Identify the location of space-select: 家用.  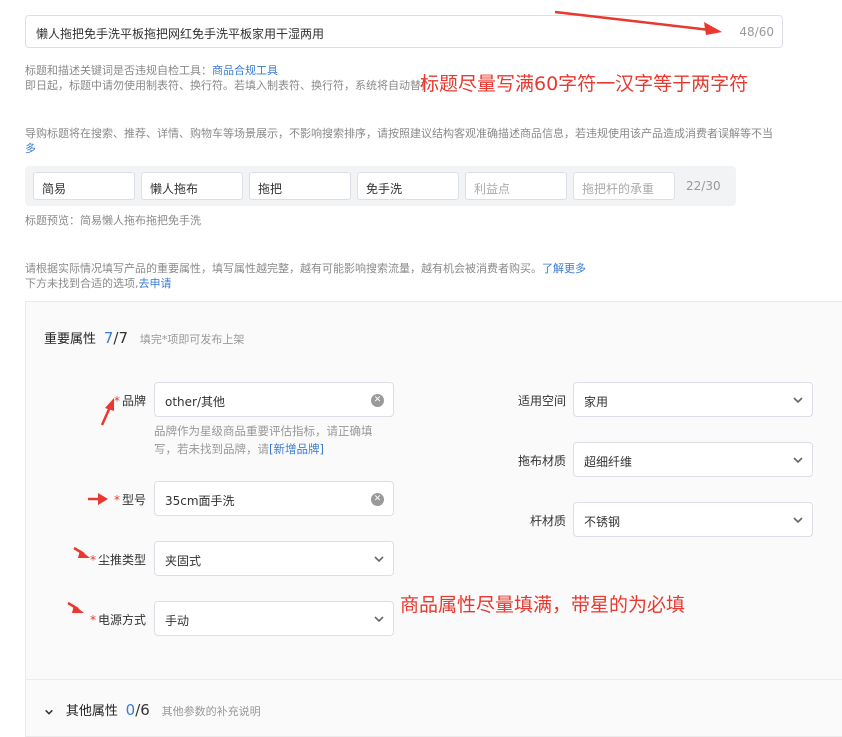
(693, 399).